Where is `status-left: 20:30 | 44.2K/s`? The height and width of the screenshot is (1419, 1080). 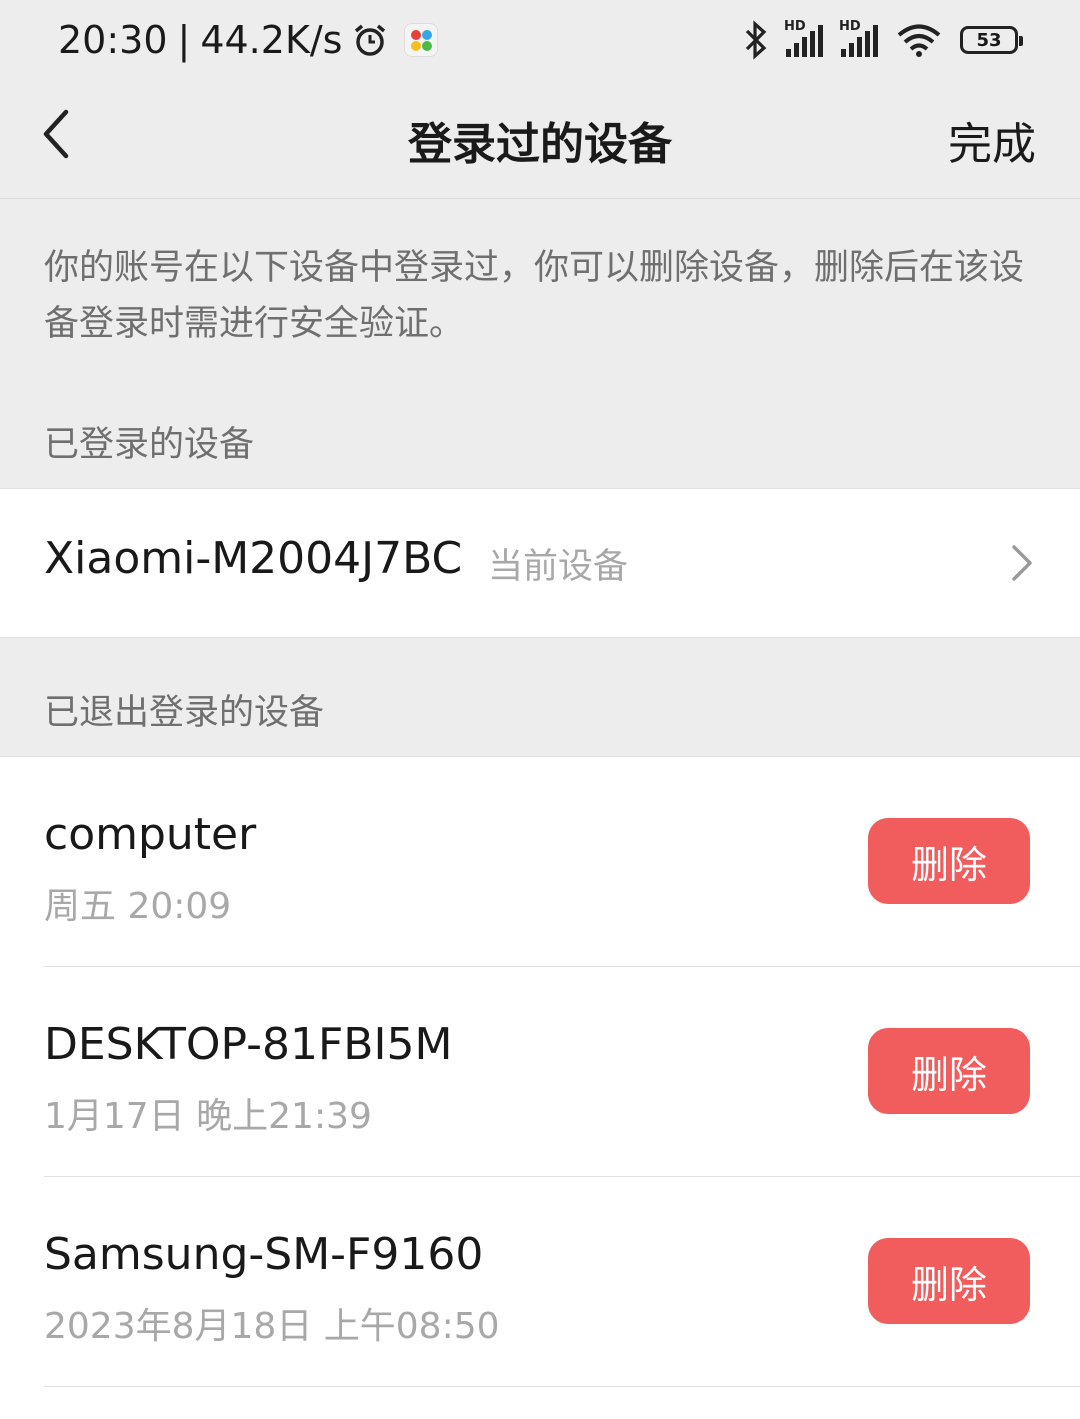 status-left: 20:30 | 44.2K/s is located at coordinates (248, 40).